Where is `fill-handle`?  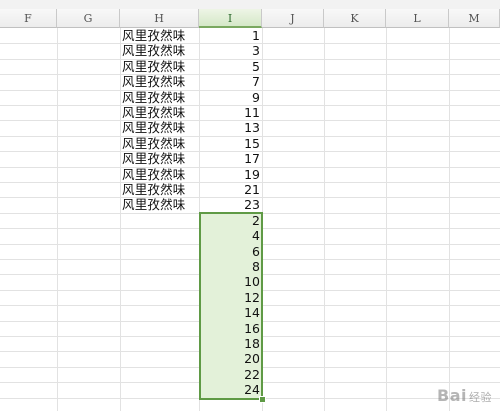 fill-handle is located at coordinates (262, 399).